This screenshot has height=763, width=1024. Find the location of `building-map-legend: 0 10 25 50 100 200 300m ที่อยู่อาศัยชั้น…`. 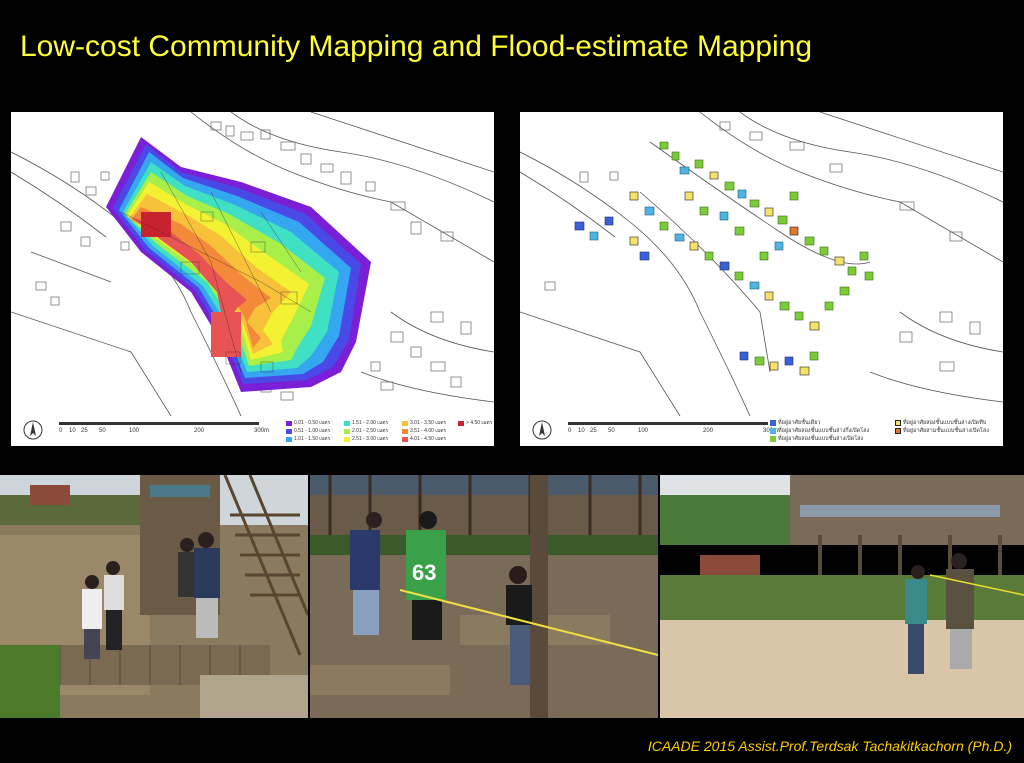

building-map-legend: 0 10 25 50 100 200 300m ที่อยู่อาศัยชั้น… is located at coordinates (761, 431).